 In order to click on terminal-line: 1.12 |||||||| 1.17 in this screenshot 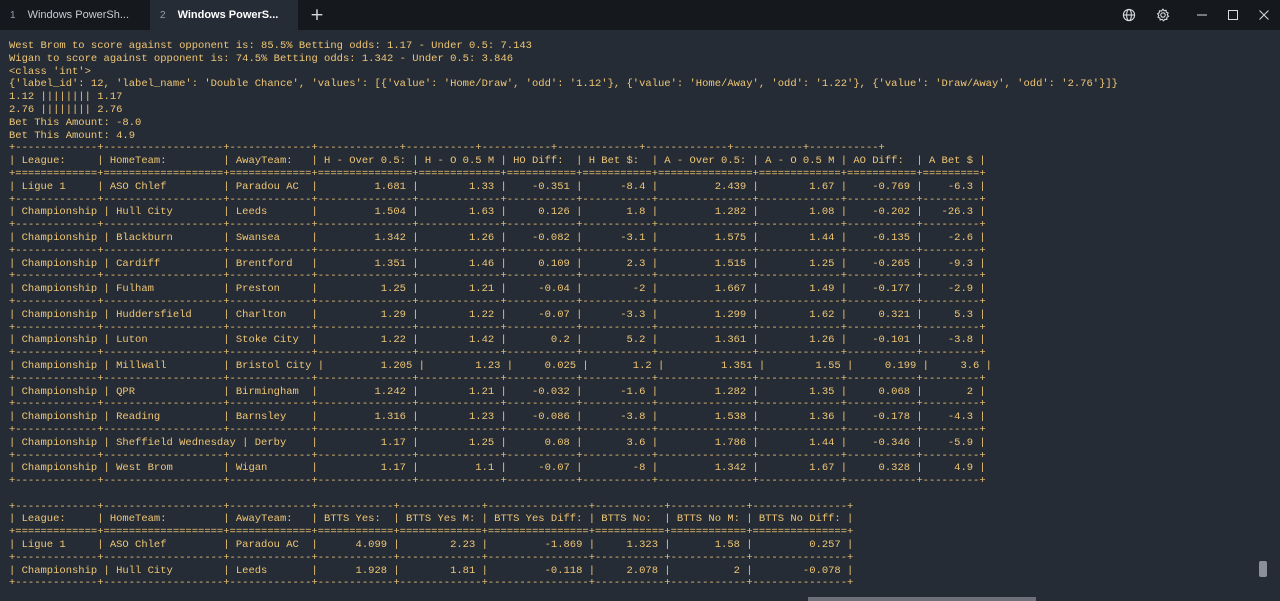, I will do `click(66, 97)`.